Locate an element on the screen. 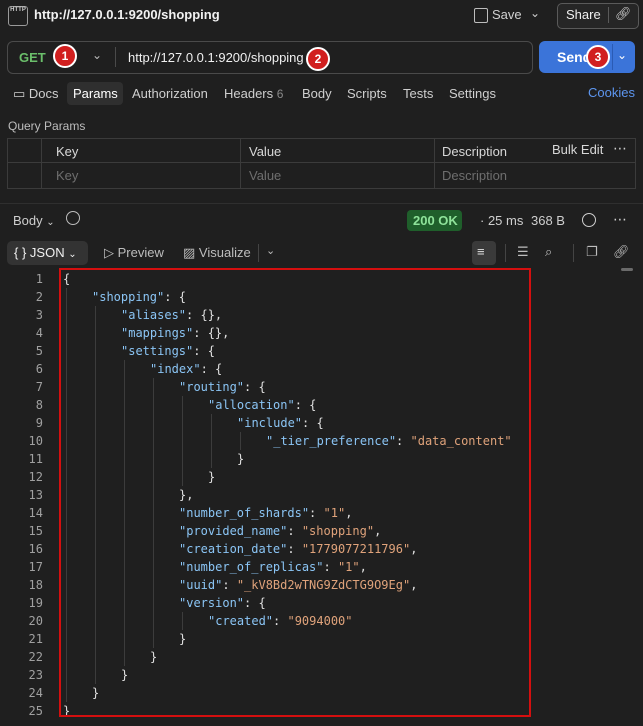 This screenshot has height=726, width=643. method-select: GET is located at coordinates (32, 57).